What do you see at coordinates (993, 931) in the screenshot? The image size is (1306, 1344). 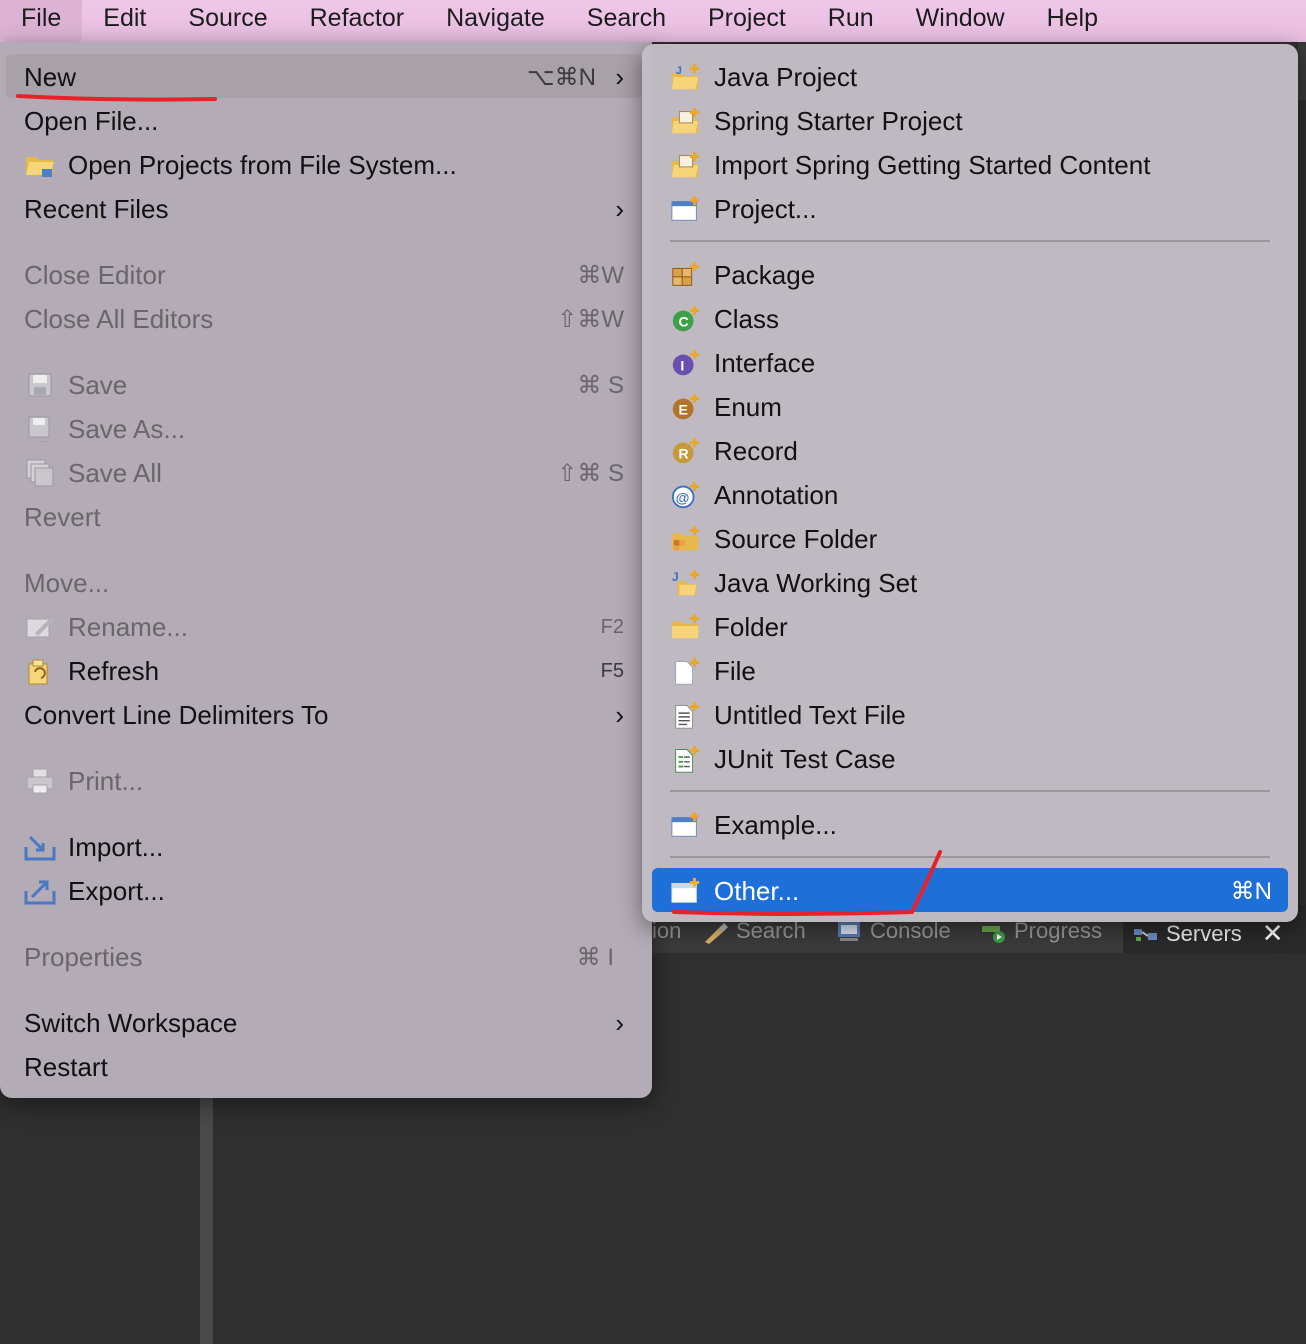 I see `progress-icon` at bounding box center [993, 931].